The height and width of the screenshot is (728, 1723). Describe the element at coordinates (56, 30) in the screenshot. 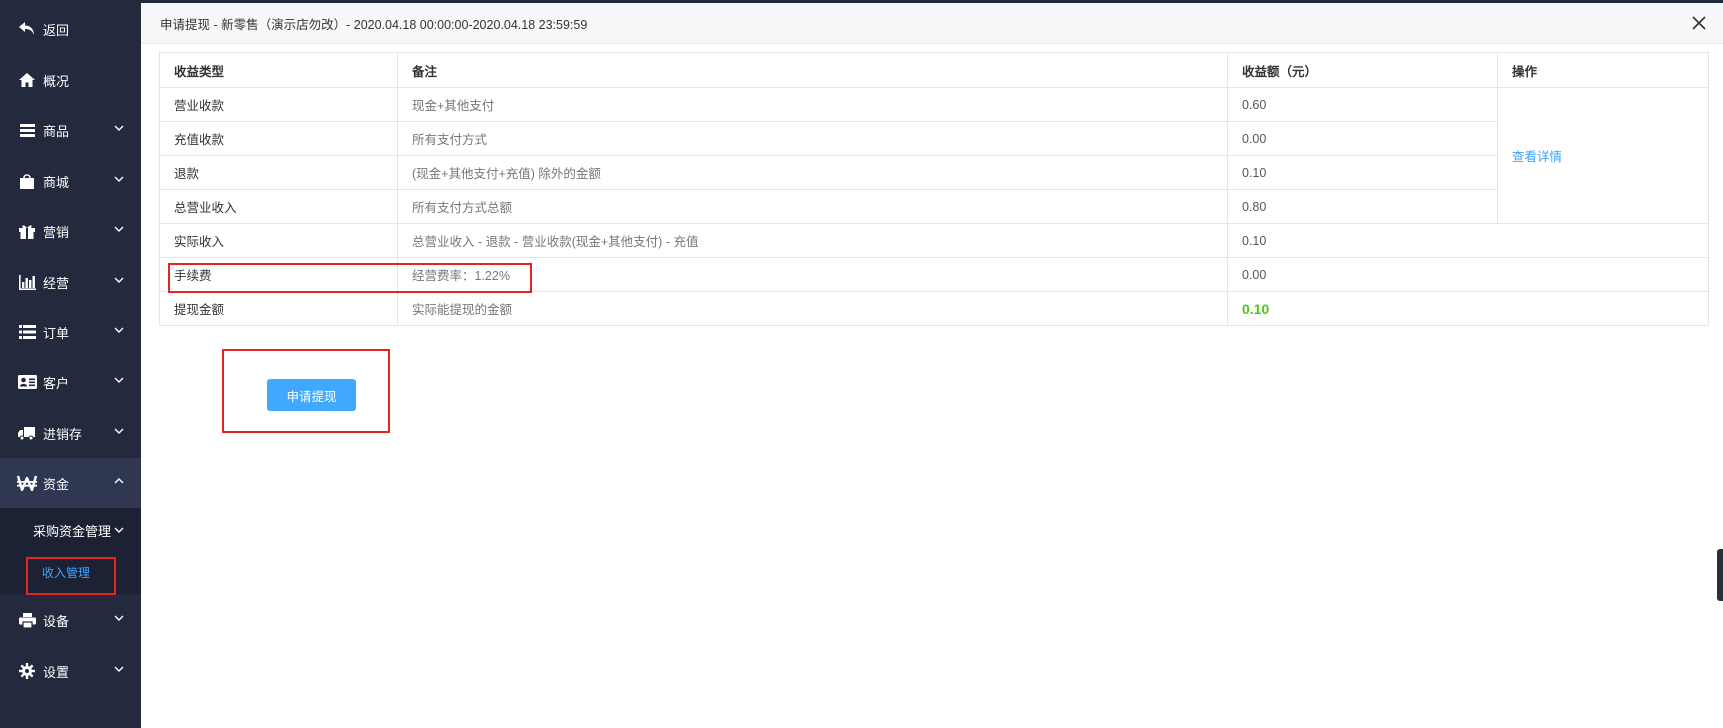

I see `sidebar-item-label: 返回` at that location.